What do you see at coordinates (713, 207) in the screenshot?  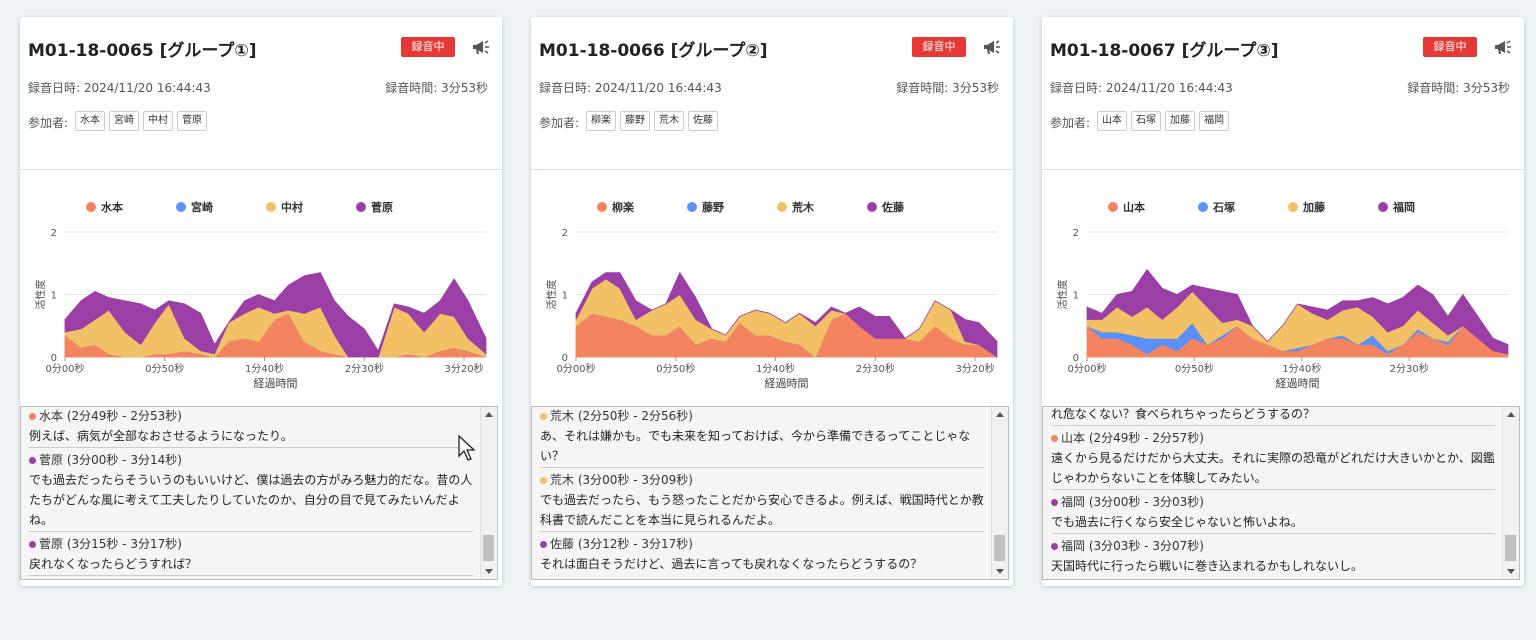 I see `legend-label: 藤野` at bounding box center [713, 207].